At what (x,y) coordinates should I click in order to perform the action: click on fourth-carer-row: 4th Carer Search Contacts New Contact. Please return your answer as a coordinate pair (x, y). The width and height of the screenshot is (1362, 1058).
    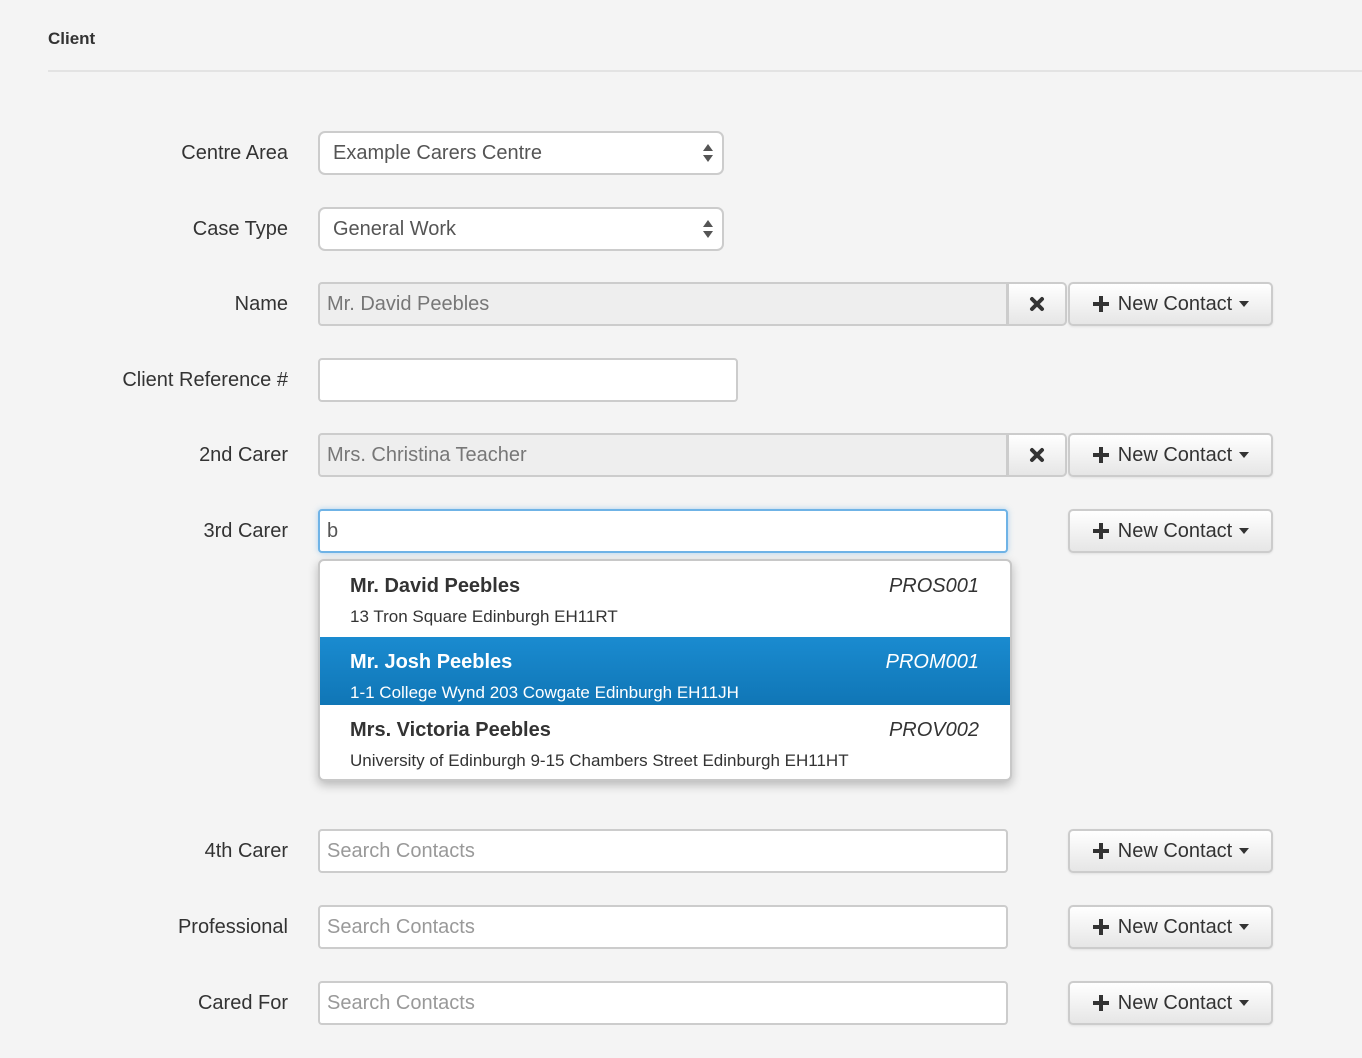
    Looking at the image, I should click on (681, 852).